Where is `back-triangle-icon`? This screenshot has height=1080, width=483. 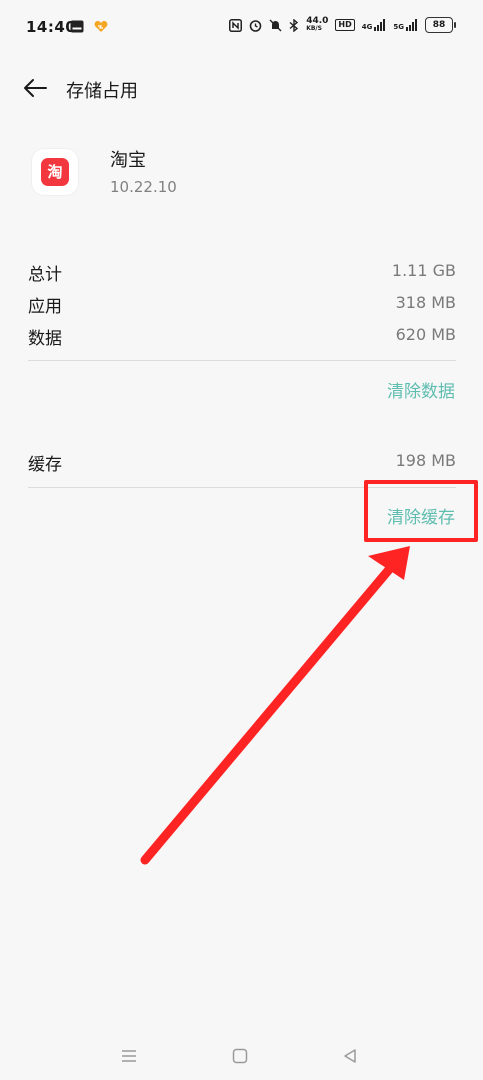
back-triangle-icon is located at coordinates (350, 1056).